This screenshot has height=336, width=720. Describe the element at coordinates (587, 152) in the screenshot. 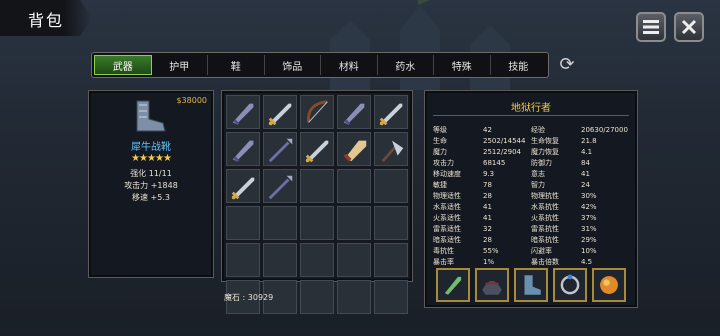

I see `stat-value: 4.1` at that location.